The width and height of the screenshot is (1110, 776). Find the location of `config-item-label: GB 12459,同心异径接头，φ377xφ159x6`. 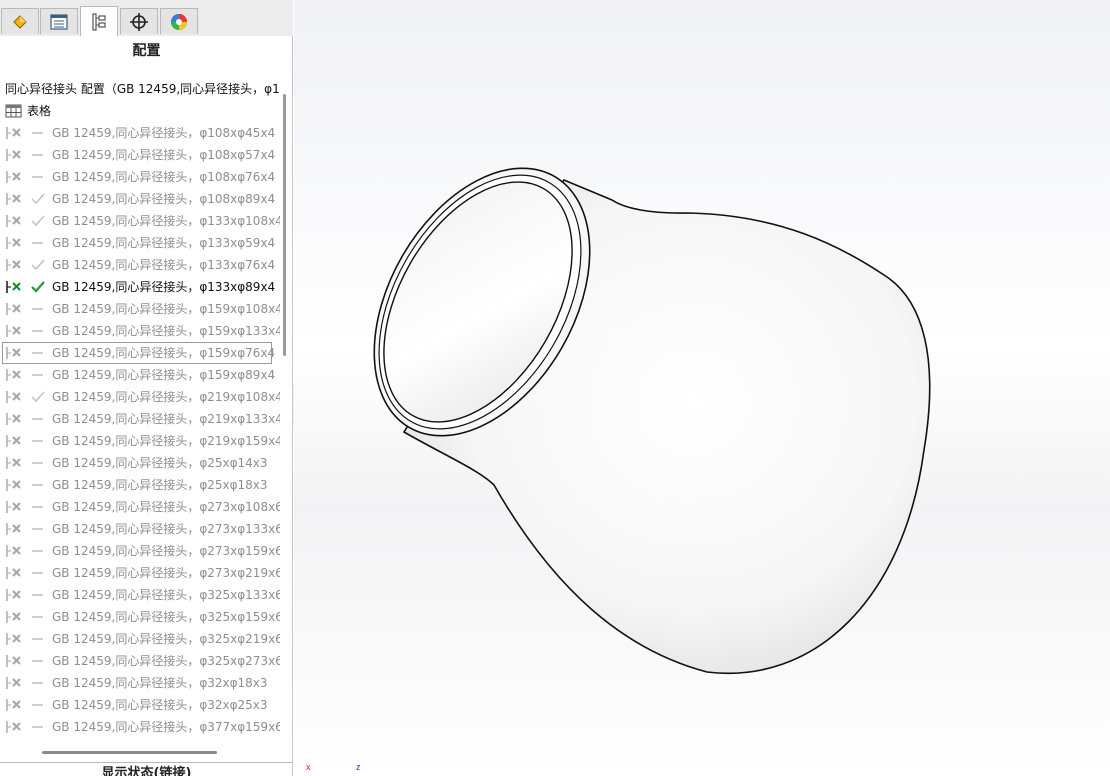

config-item-label: GB 12459,同心异径接头，φ377xφ159x6 is located at coordinates (166, 727).